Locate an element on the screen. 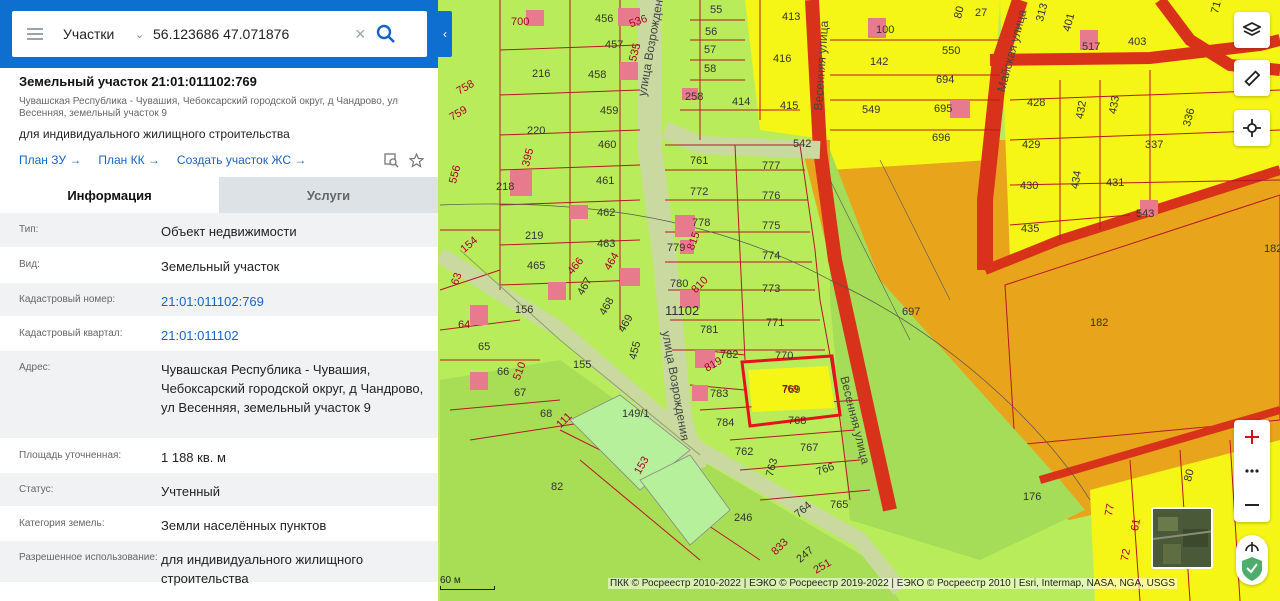  search-box: Участки ⌄ × is located at coordinates (219, 34).